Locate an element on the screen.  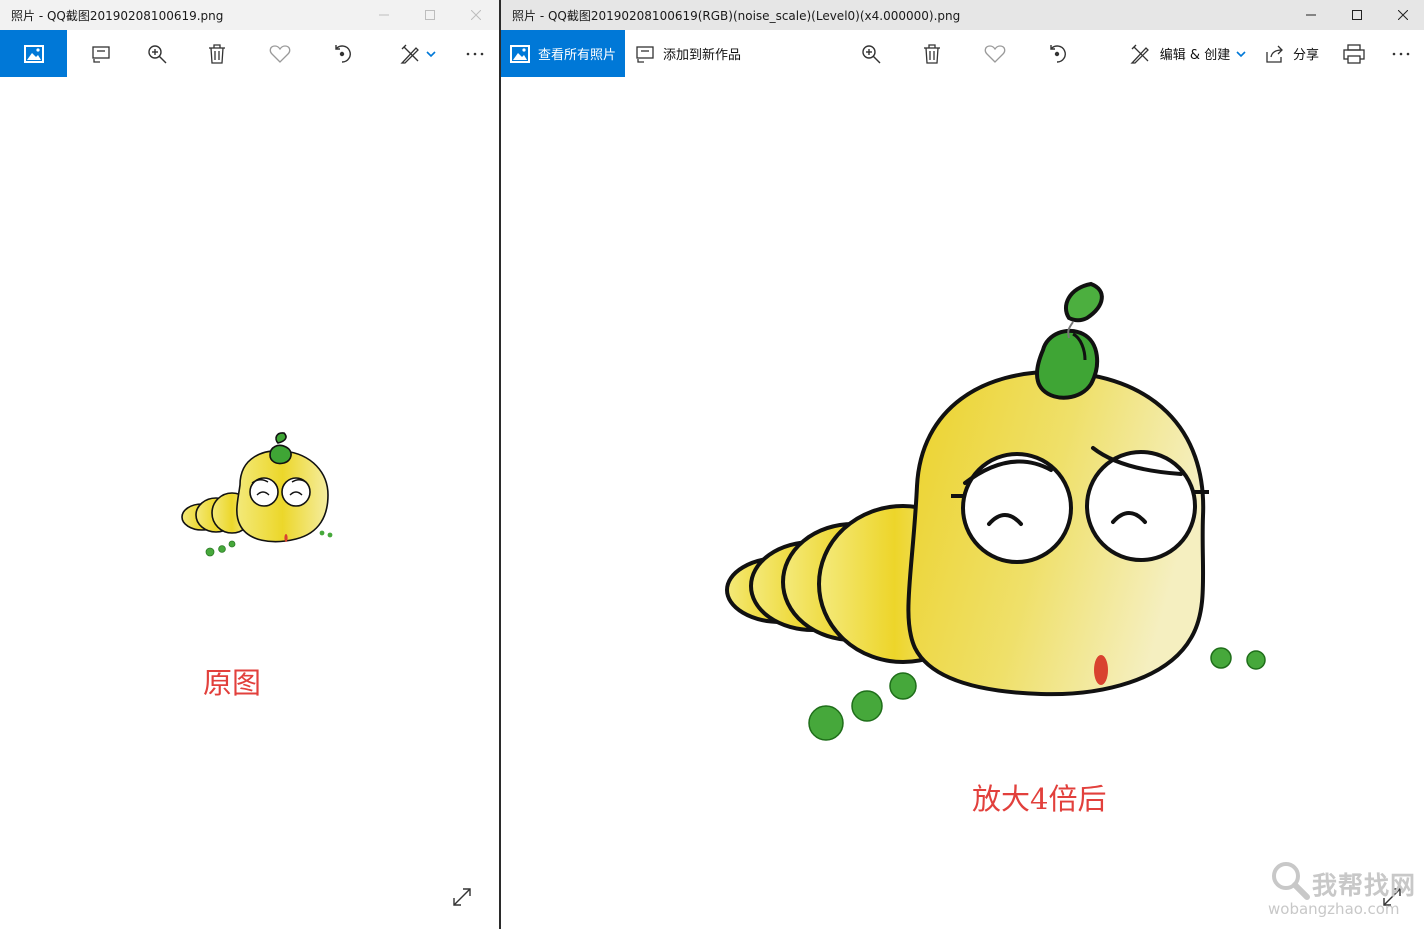
upscaled-caption: 放大4倍后 is located at coordinates (1039, 799).